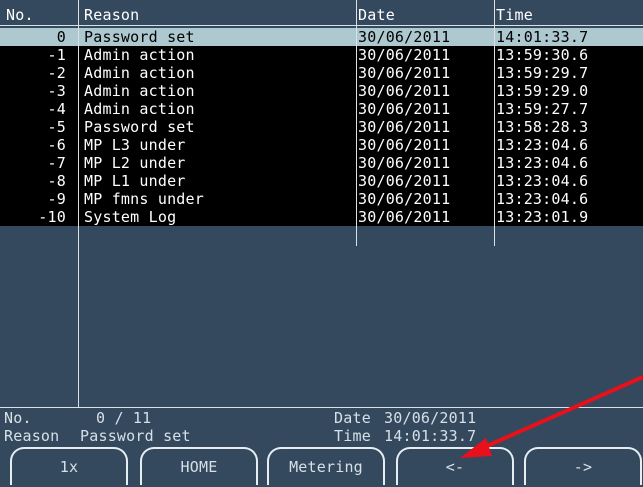  I want to click on header-divider, so click(321, 25).